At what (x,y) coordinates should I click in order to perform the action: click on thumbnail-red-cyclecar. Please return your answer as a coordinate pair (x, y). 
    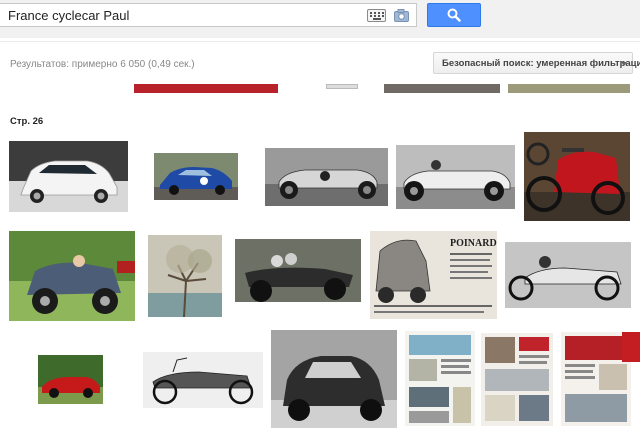
    Looking at the image, I should click on (577, 176).